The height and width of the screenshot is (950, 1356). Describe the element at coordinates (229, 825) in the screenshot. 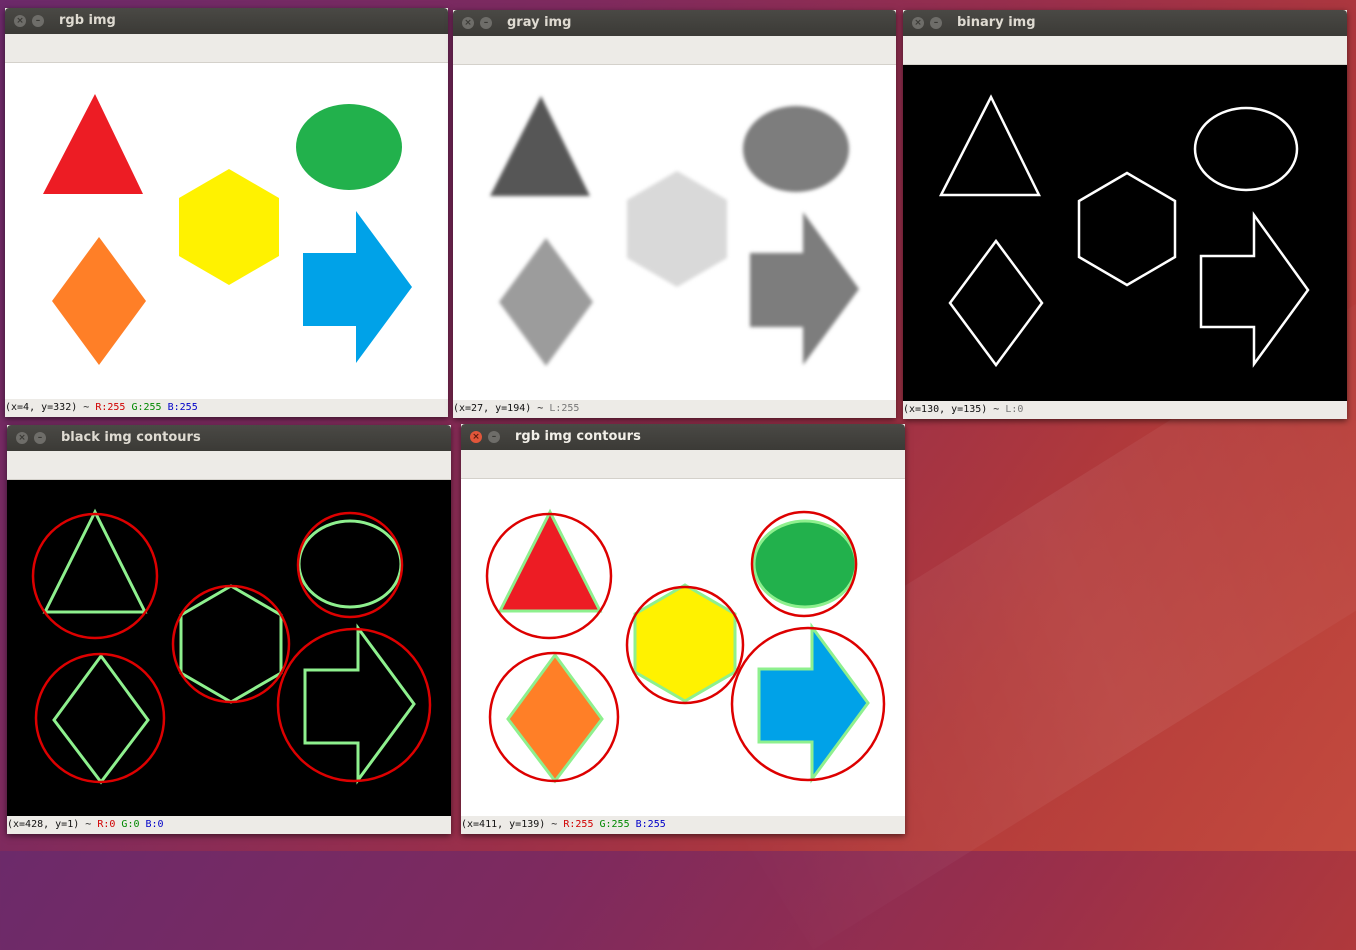

I see `status-bar: (x=428, y=1) ~ R:0 G:0 B:0` at that location.